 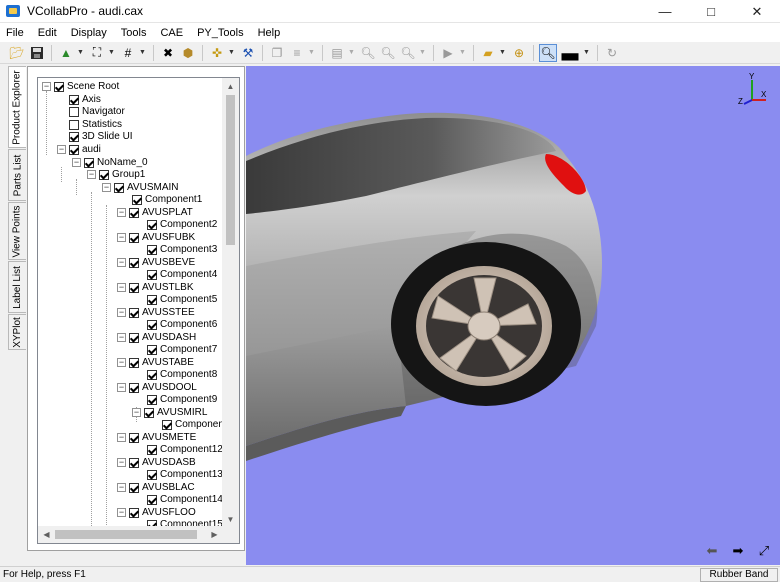 What do you see at coordinates (182, 274) in the screenshot?
I see `tree-node-component4: Component4` at bounding box center [182, 274].